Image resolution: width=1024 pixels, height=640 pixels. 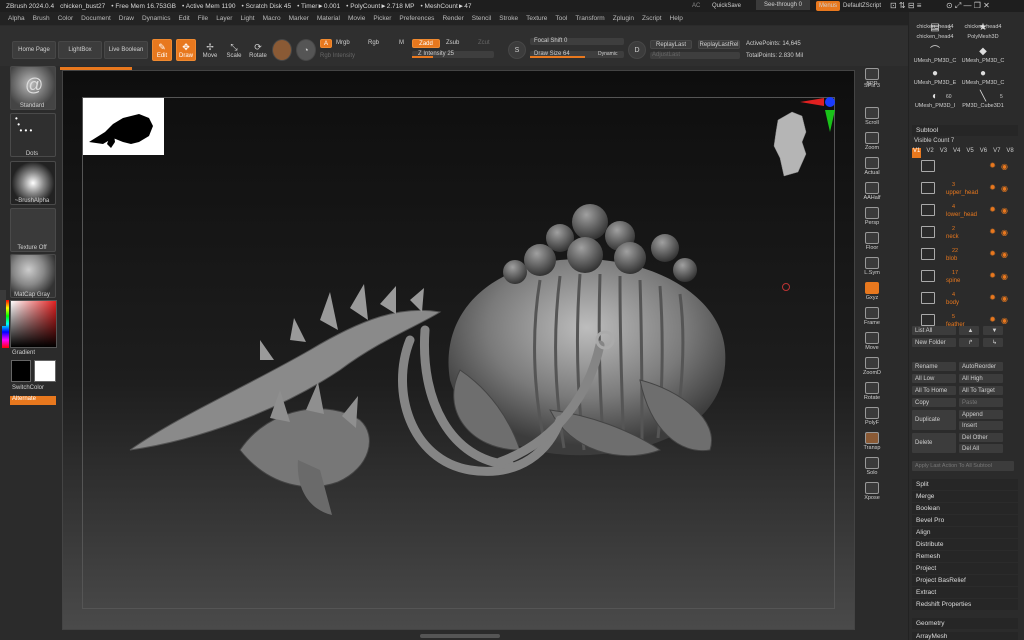 What do you see at coordinates (343, 43) in the screenshot?
I see `mrgb-button: Mrgb` at bounding box center [343, 43].